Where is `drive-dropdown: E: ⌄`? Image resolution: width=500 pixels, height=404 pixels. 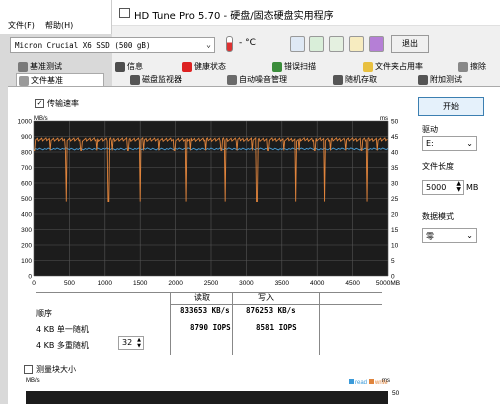
drive-dropdown: E: ⌄ is located at coordinates (449, 143).